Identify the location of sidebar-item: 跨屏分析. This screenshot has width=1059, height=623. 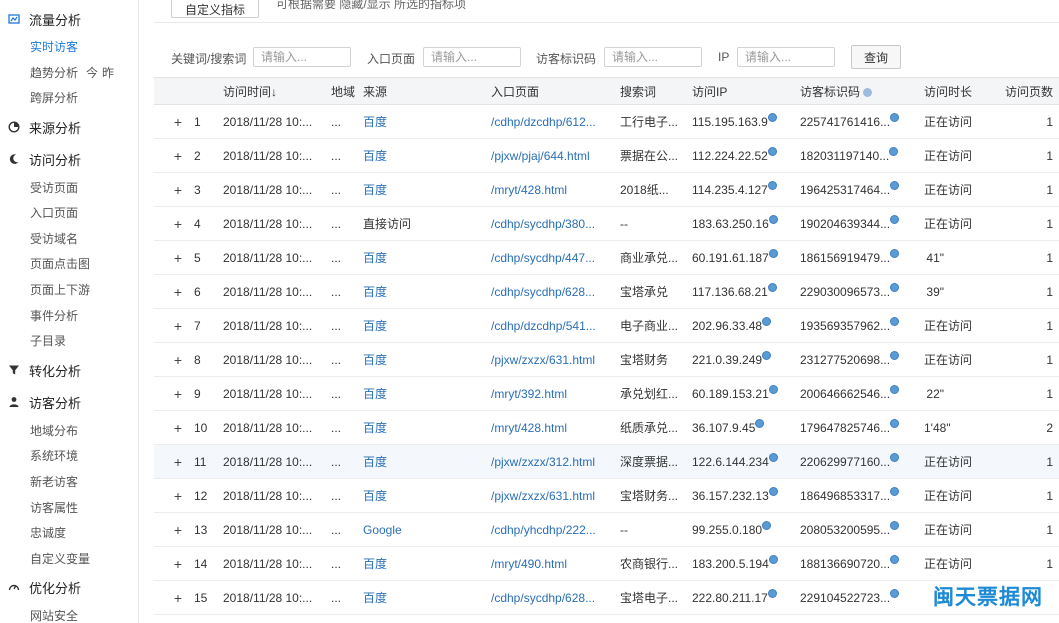
(54, 98).